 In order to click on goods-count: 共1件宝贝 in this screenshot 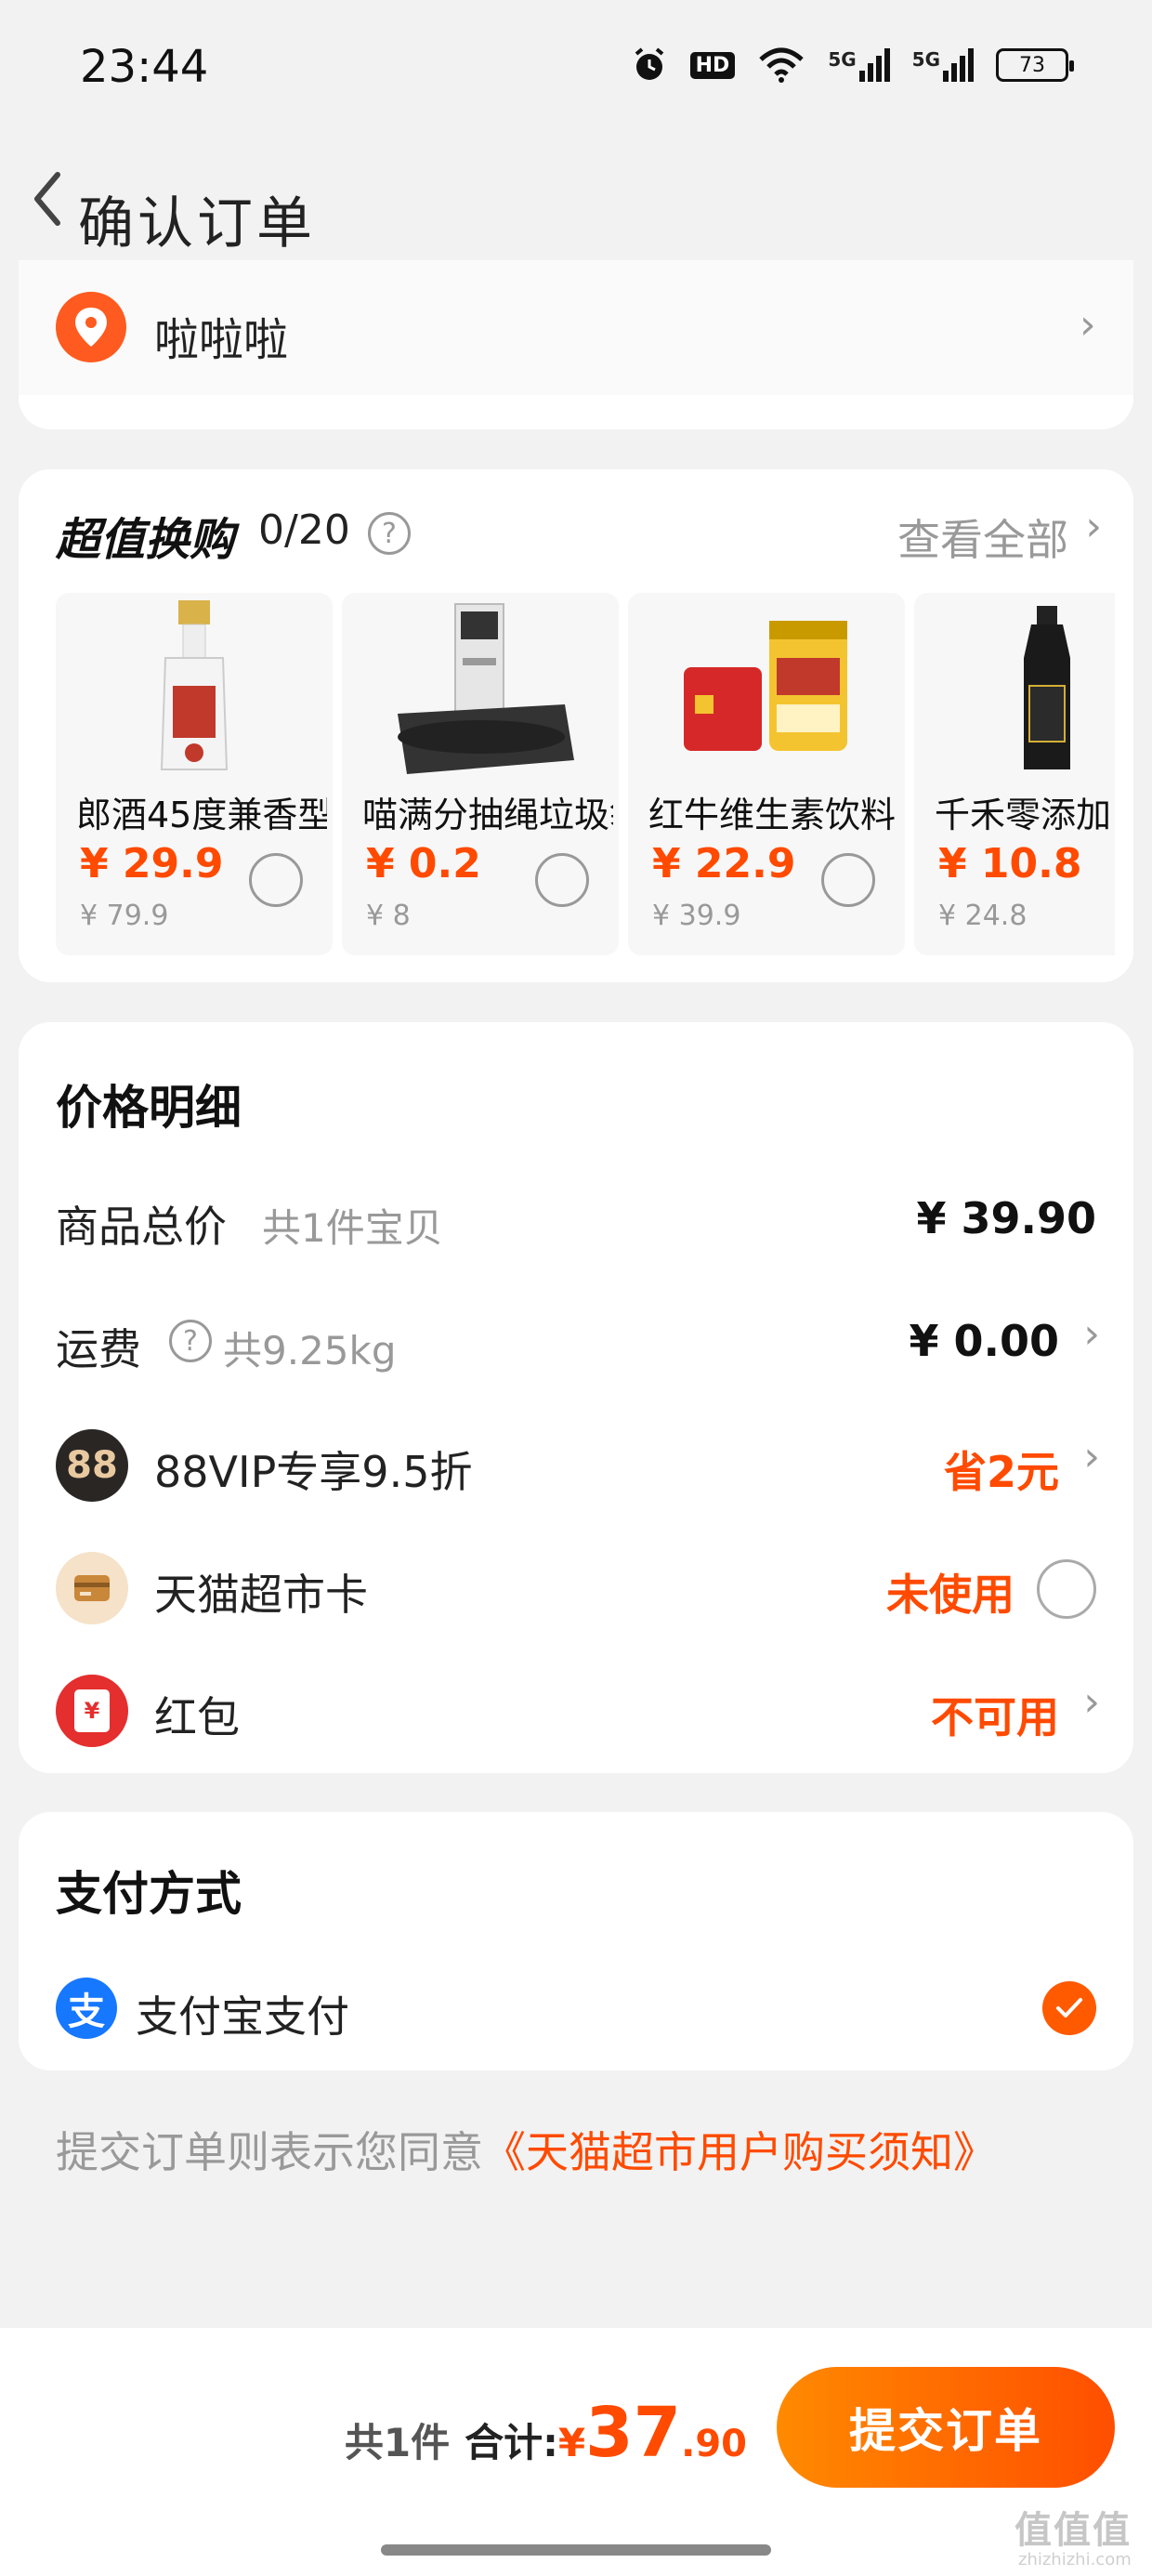, I will do `click(352, 1228)`.